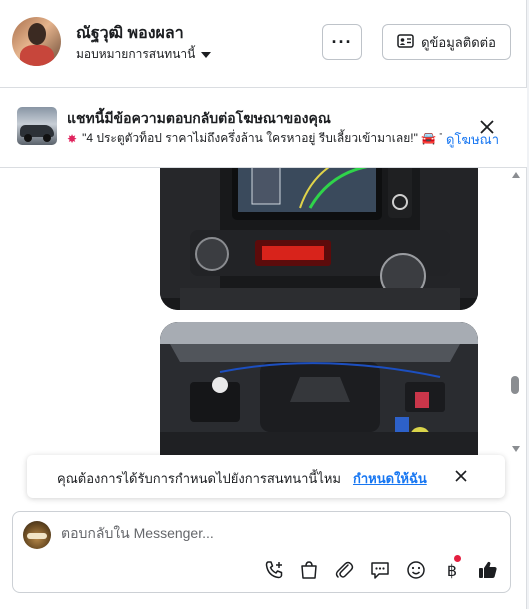 The image size is (529, 609). I want to click on chat-bubble-dots-icon, so click(380, 570).